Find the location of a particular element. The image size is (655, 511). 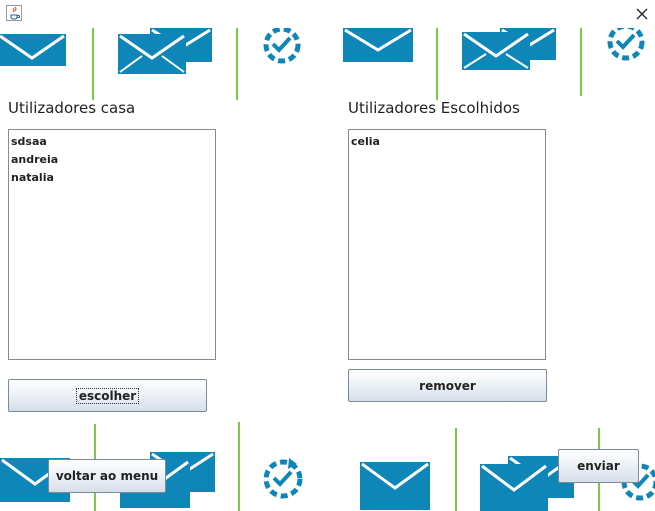

available-users-list: sdsaa andreia natalia is located at coordinates (112, 244).